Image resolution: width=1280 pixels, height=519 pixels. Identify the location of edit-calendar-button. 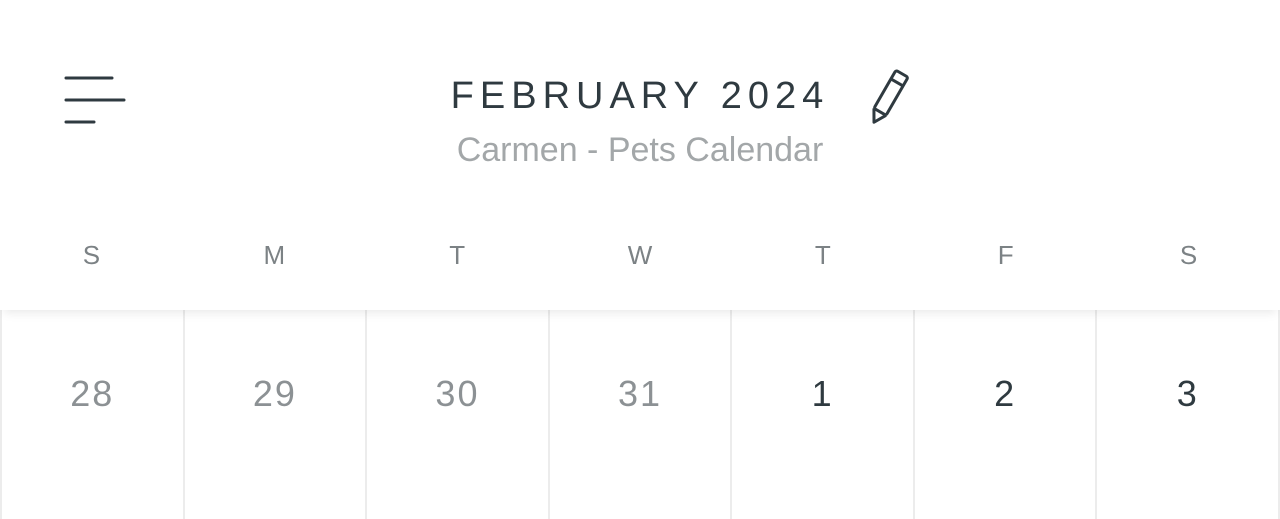
(888, 98).